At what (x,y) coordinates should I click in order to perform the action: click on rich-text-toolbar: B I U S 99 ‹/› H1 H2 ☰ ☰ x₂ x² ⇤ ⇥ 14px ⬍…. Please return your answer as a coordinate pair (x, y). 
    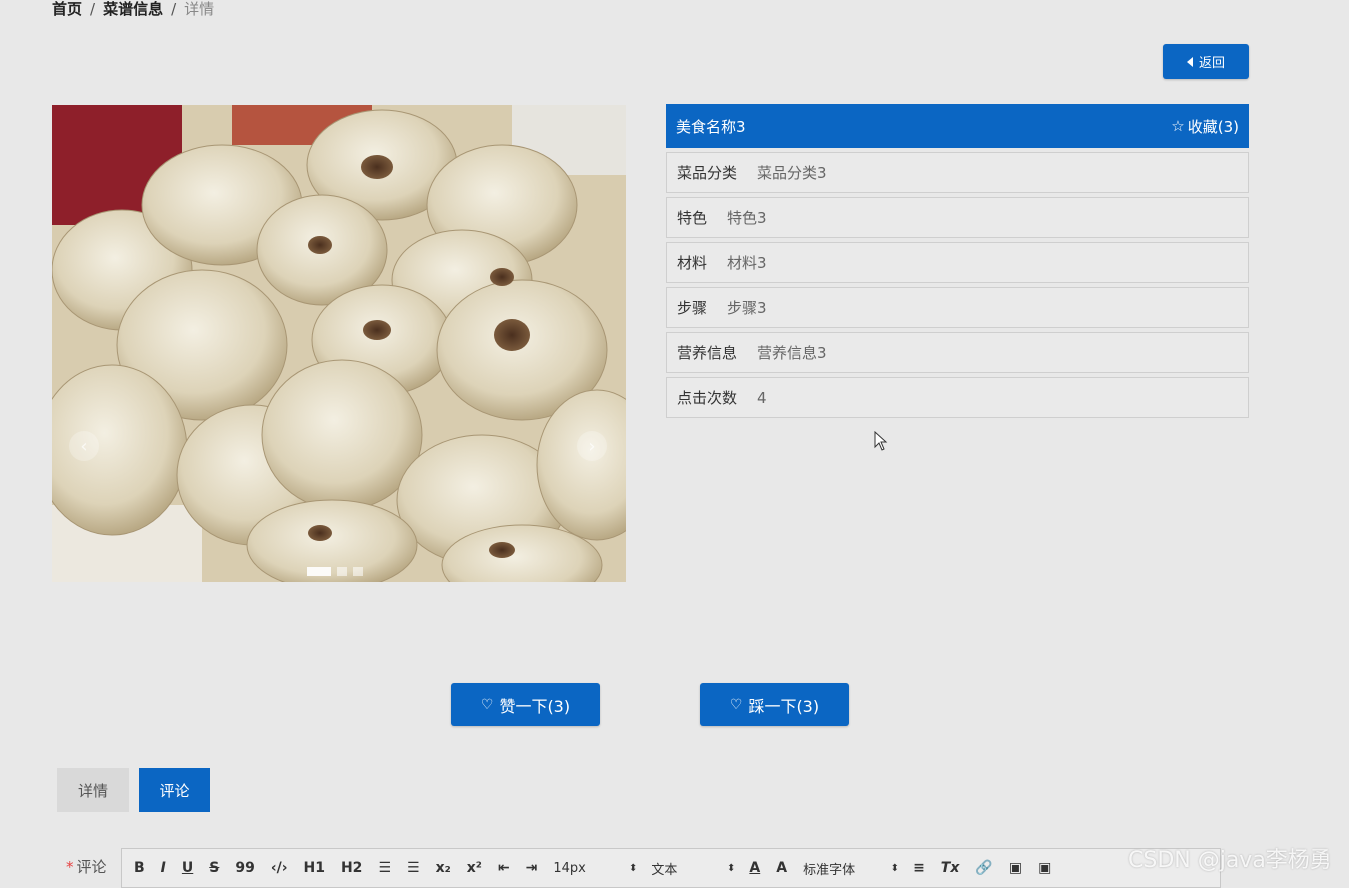
    Looking at the image, I should click on (671, 868).